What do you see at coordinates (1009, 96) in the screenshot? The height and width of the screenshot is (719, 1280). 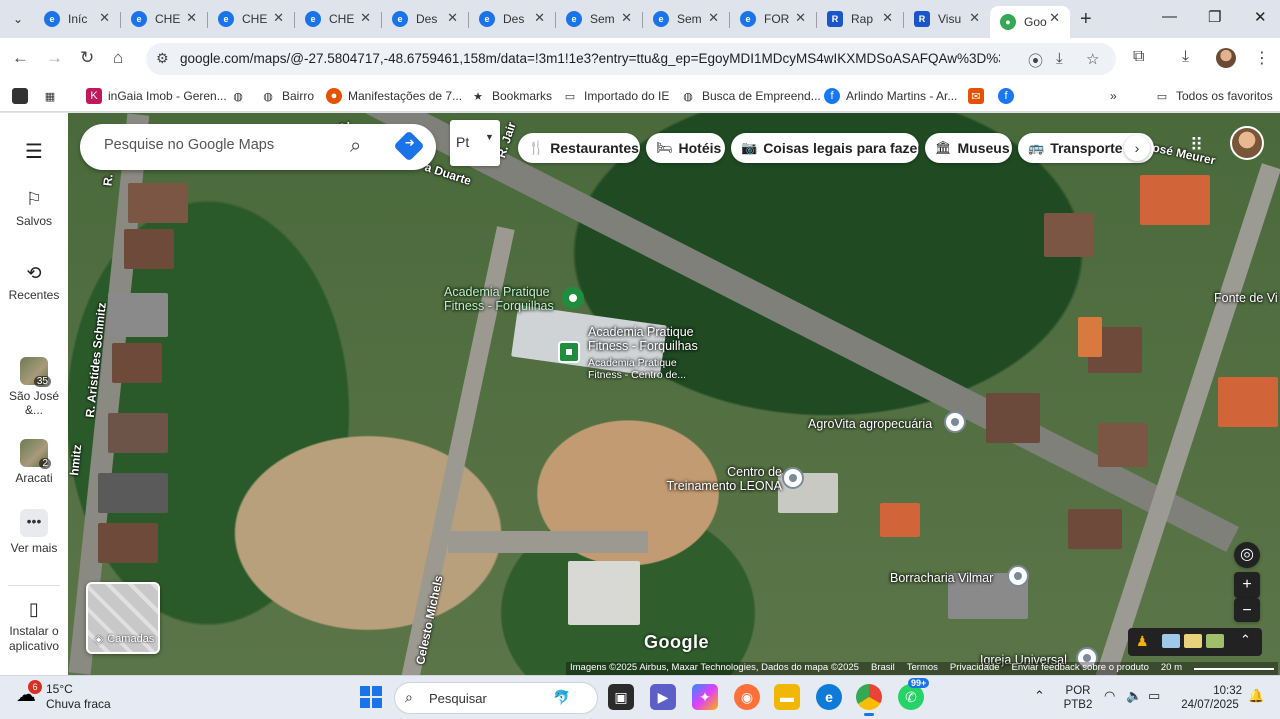 I see `bookmark-facebook: f` at bounding box center [1009, 96].